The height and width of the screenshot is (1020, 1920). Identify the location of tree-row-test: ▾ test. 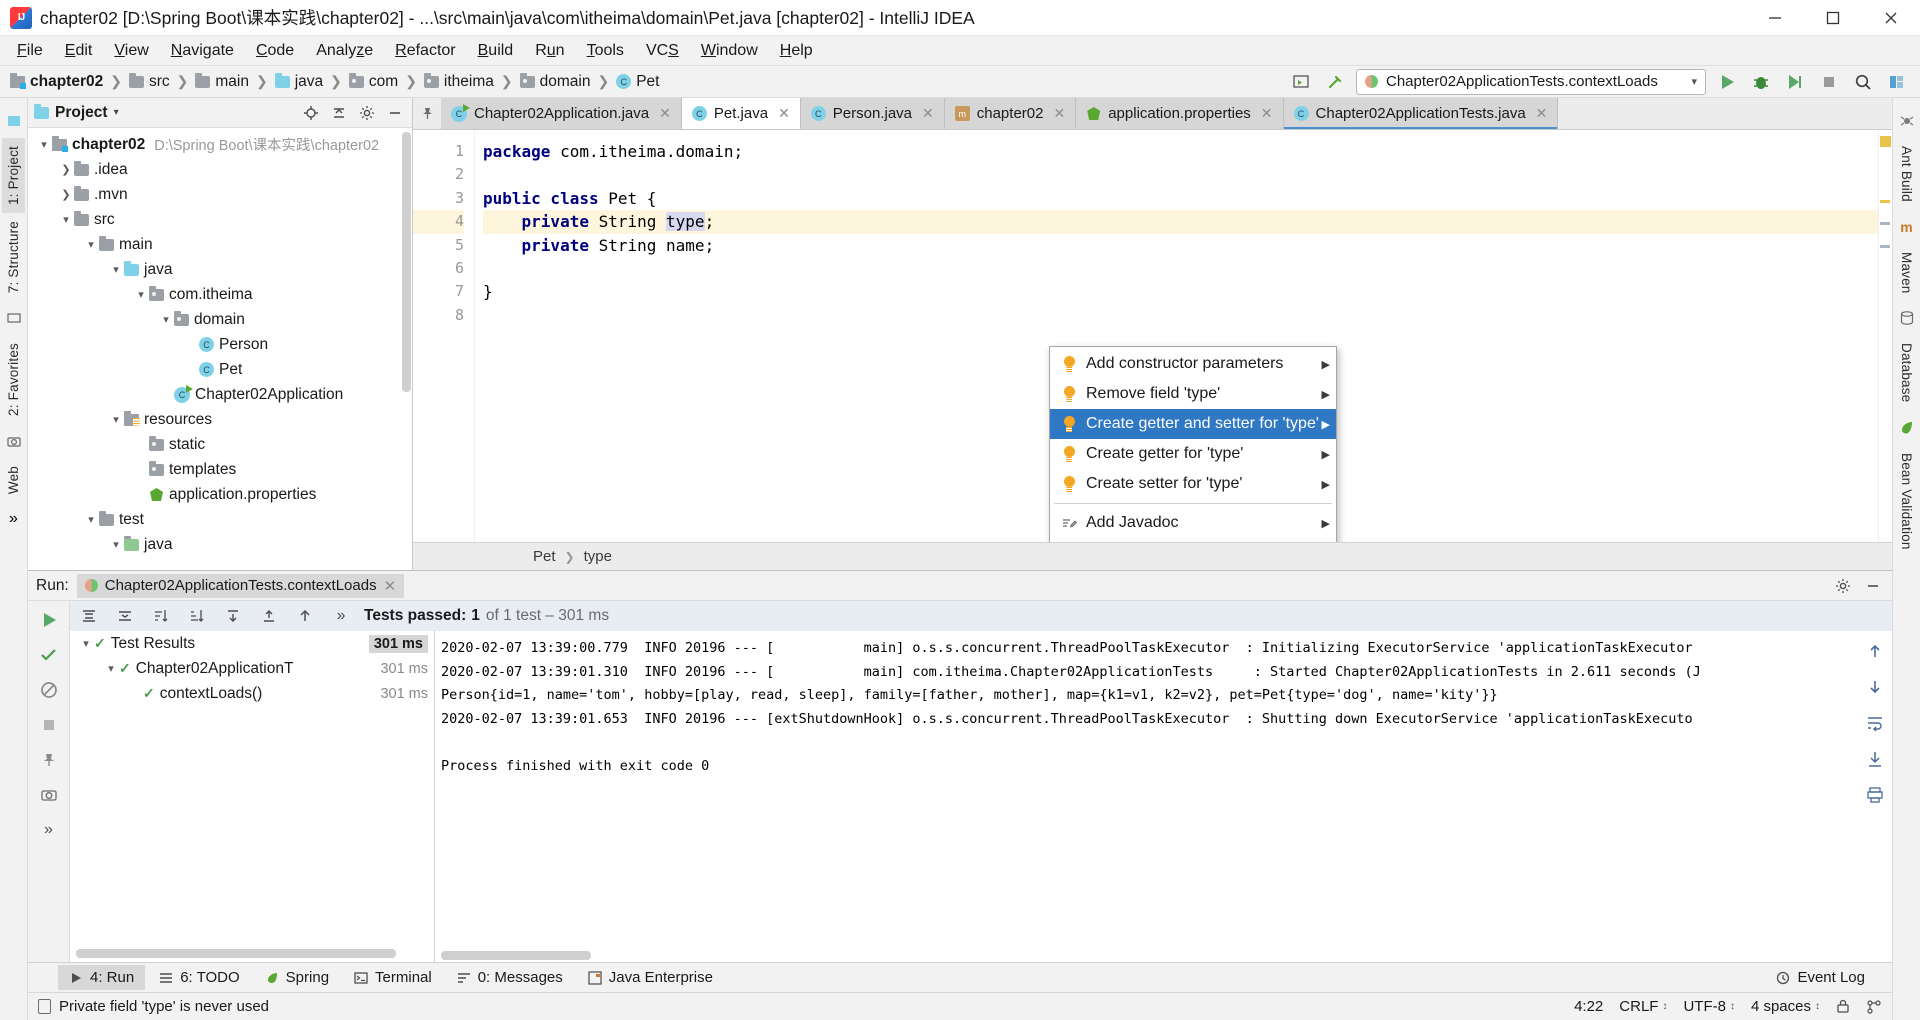
(220, 519).